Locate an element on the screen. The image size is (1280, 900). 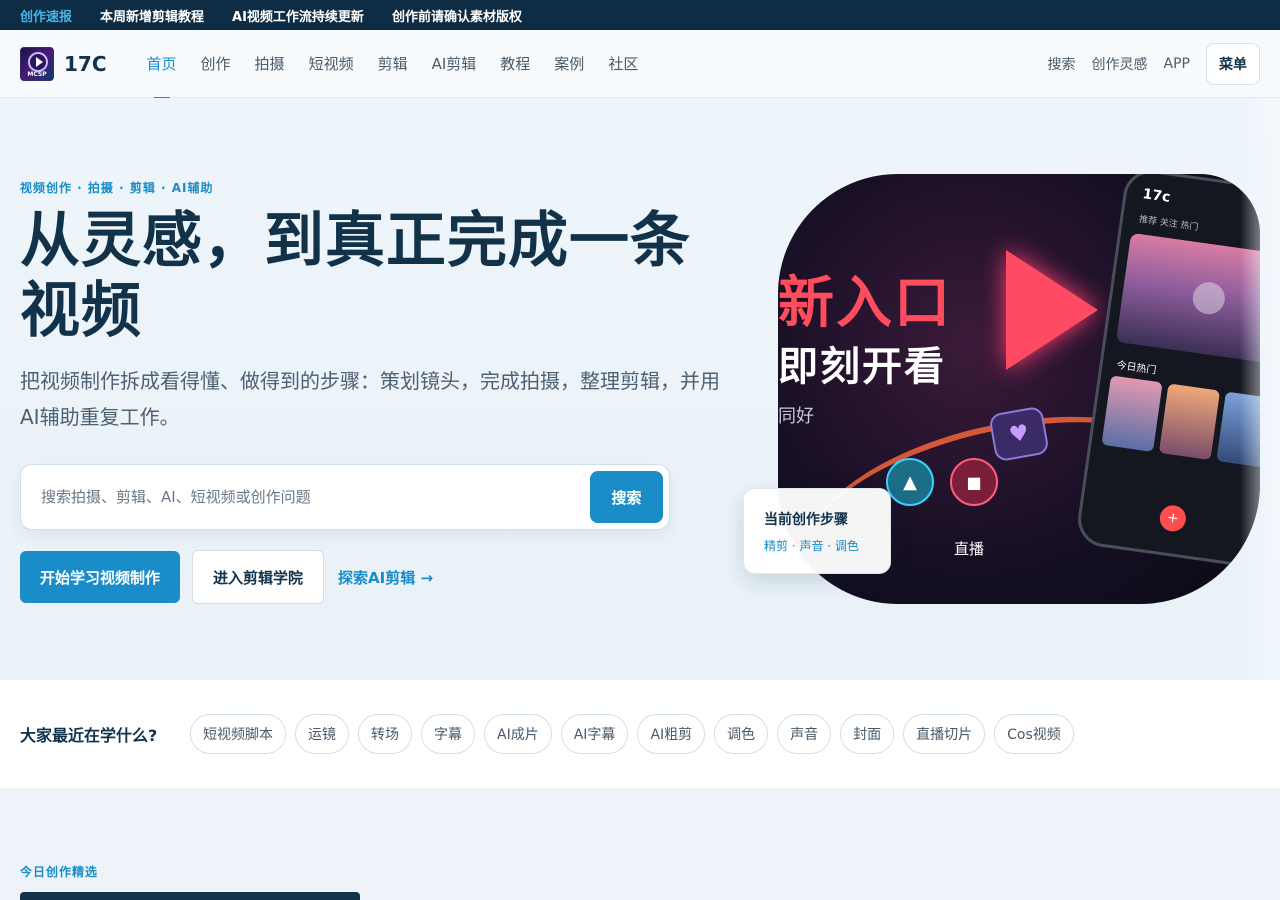
hero-cta-row: 开始学习视频制作 进入剪辑学院 探索AI剪辑 → is located at coordinates (226, 577).